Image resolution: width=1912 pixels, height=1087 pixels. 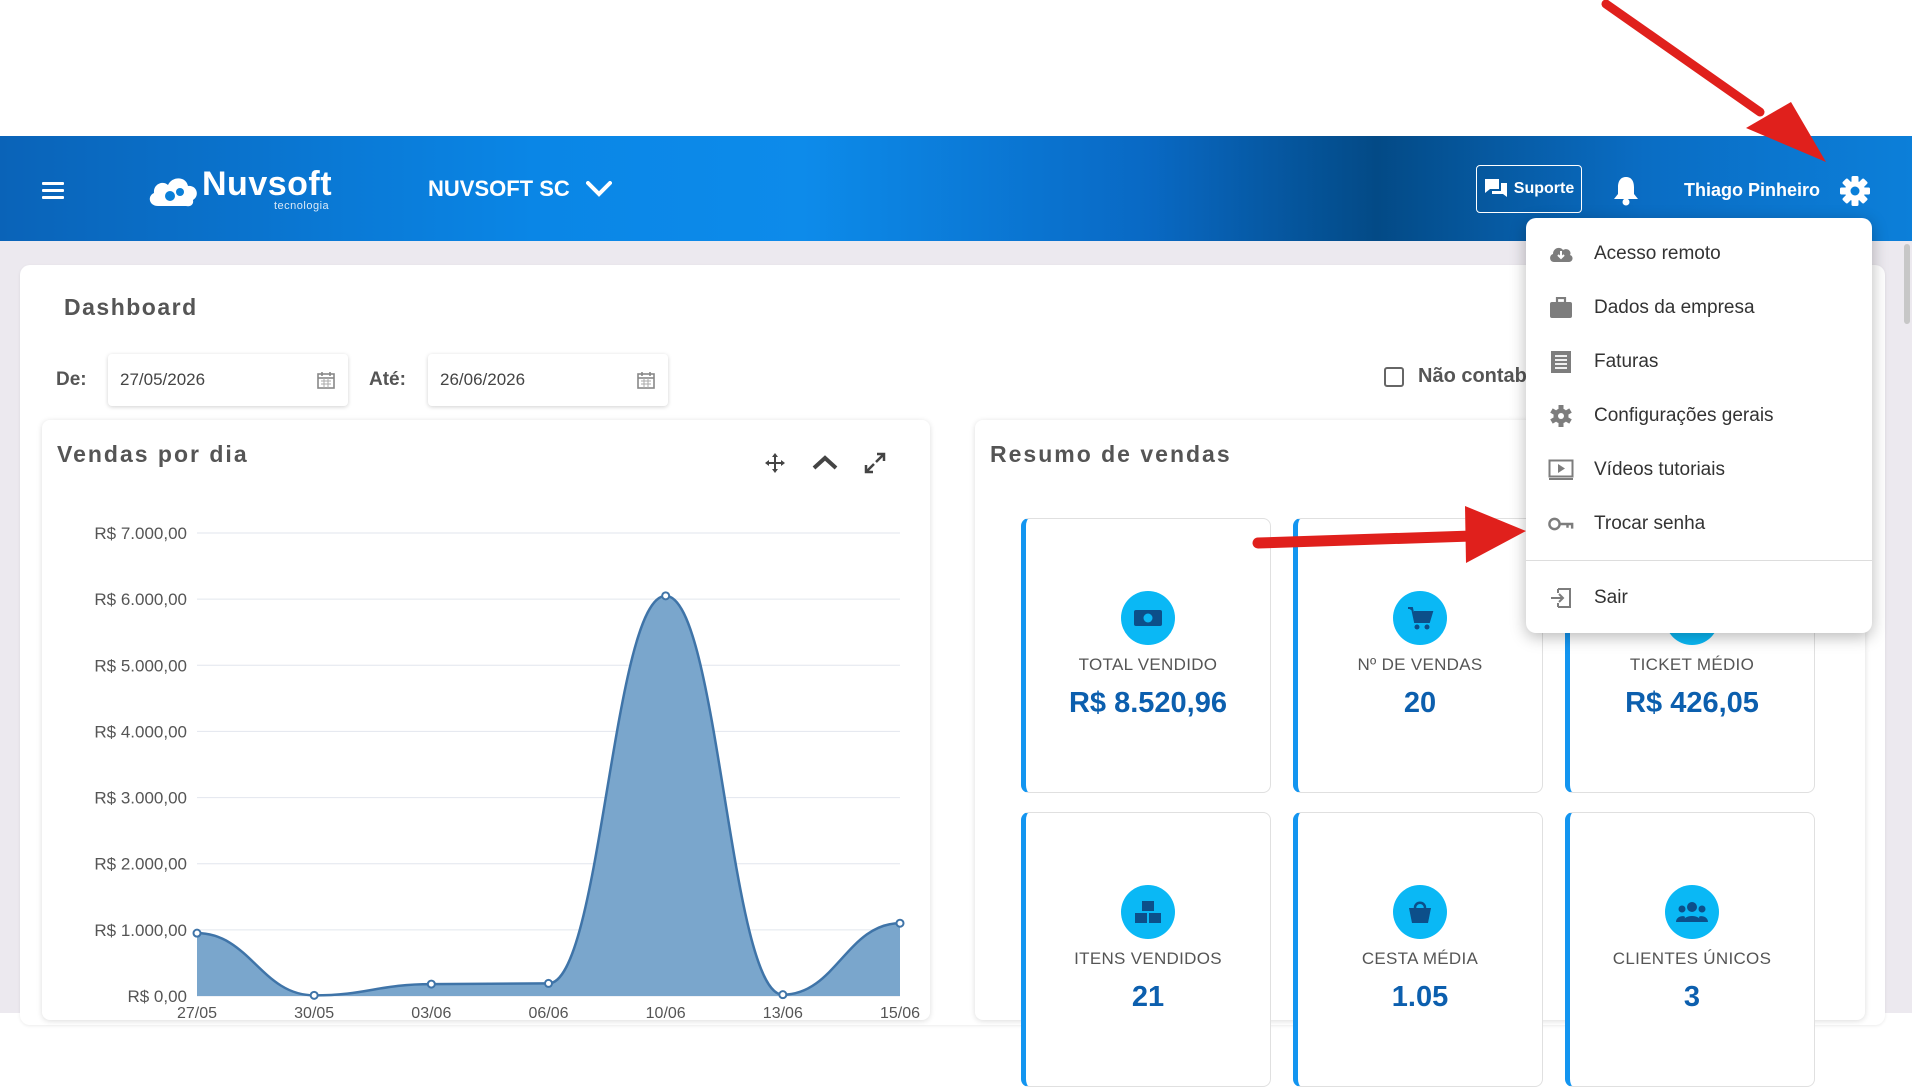 I want to click on stat-label: Nº DE VENDAS, so click(x=1420, y=664).